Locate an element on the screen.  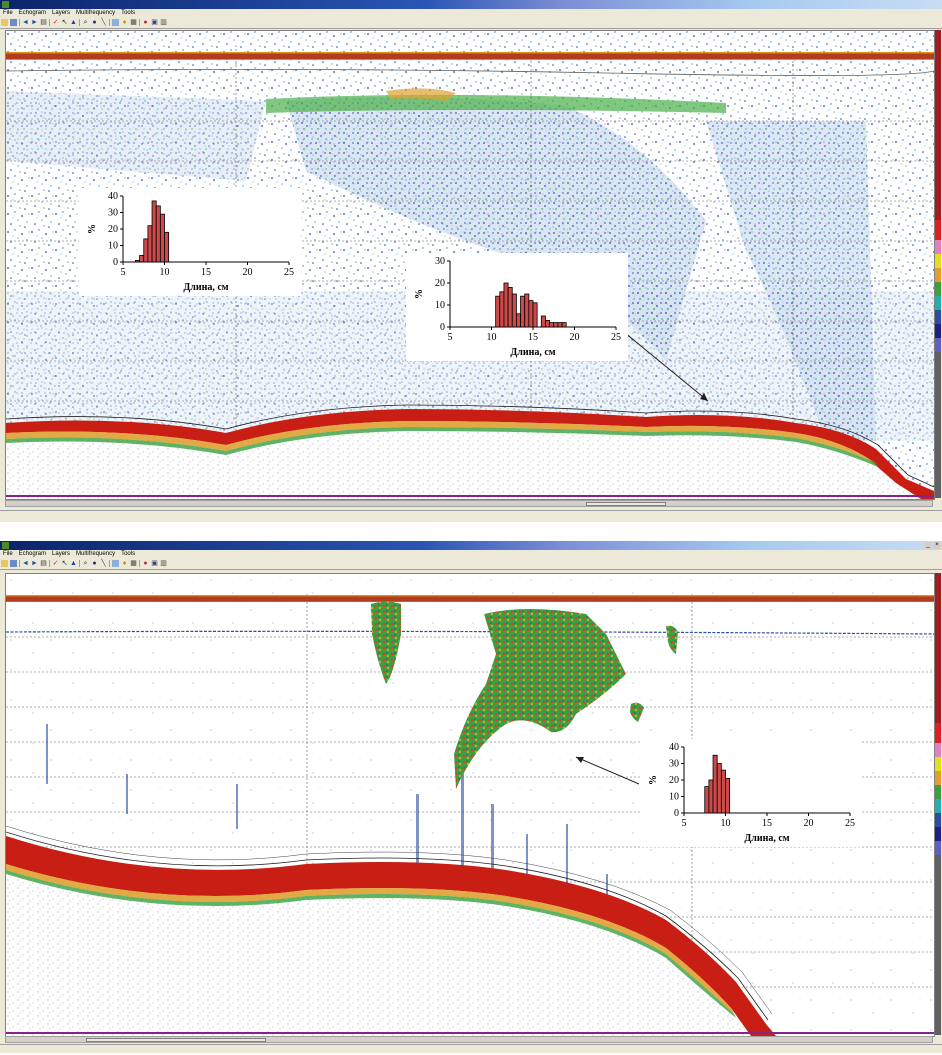
x-tick-label: 5 is located at coordinates (684, 823).